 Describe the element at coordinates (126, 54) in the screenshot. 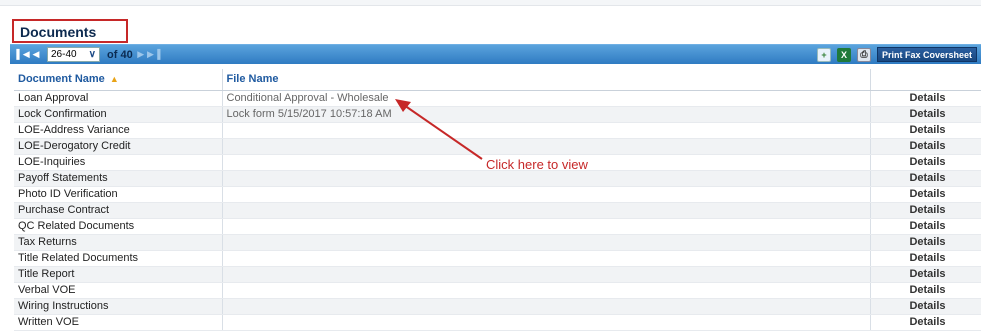

I see `total-count: 40` at that location.